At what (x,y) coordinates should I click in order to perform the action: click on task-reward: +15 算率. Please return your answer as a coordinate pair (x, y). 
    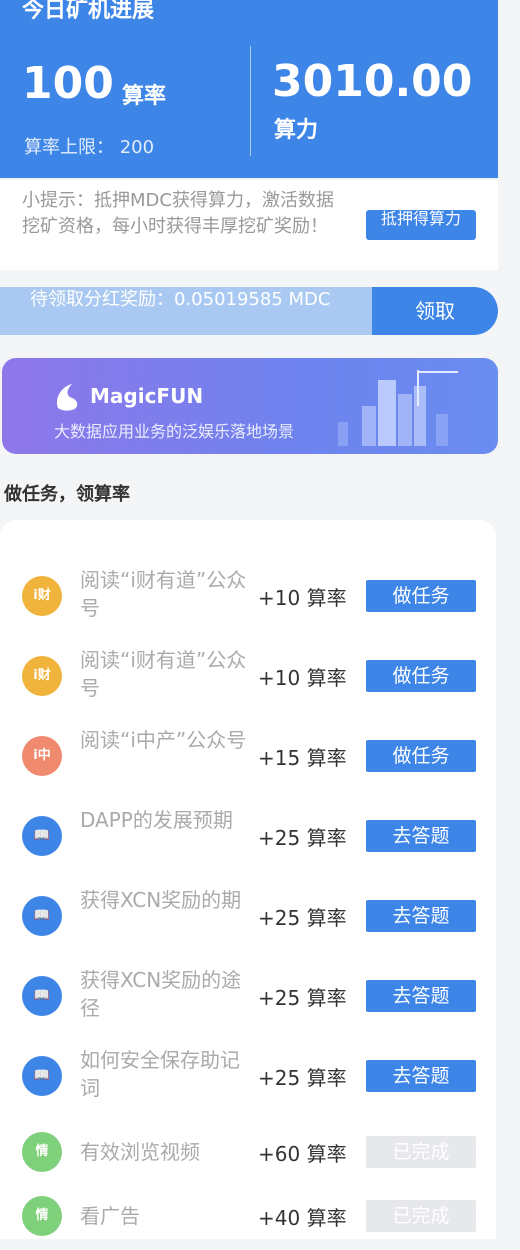
    Looking at the image, I should click on (302, 758).